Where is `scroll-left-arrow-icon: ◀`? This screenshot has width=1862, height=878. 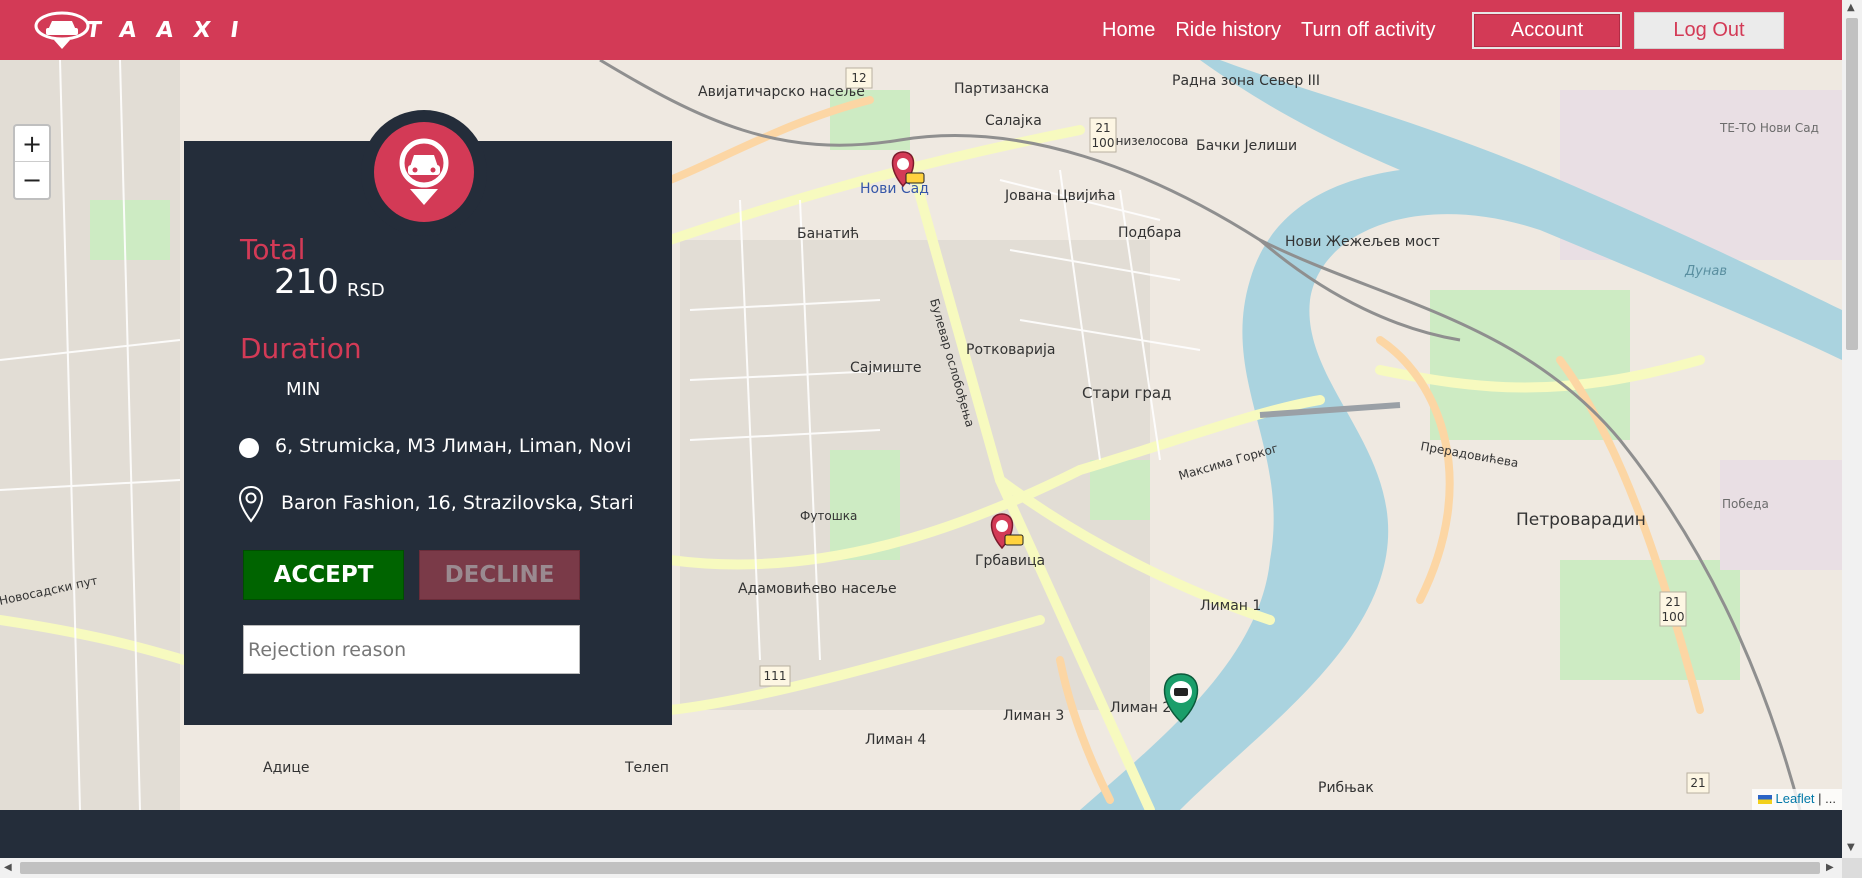 scroll-left-arrow-icon: ◀ is located at coordinates (8, 867).